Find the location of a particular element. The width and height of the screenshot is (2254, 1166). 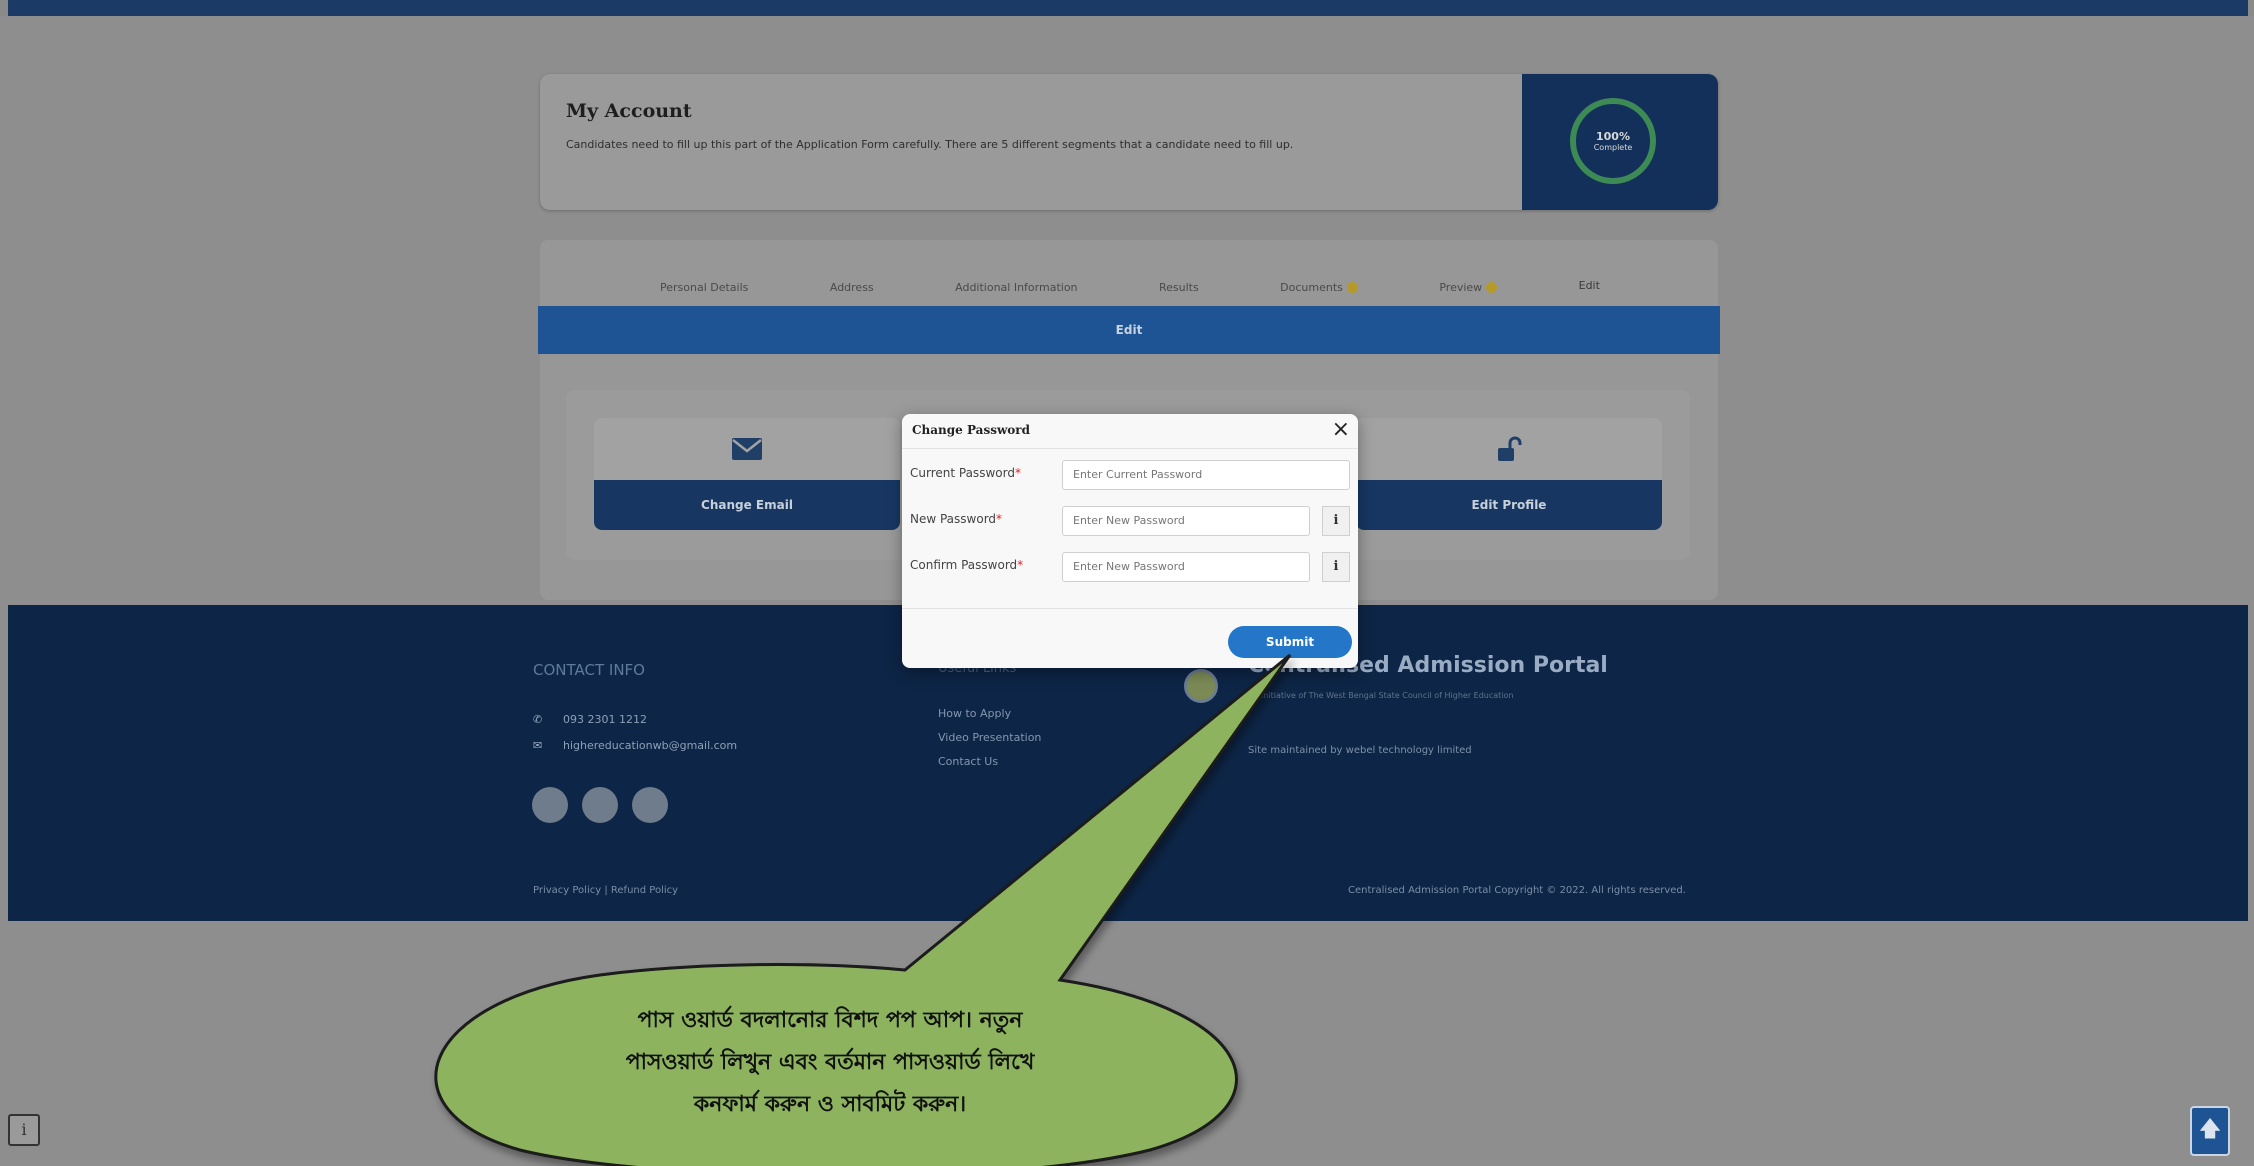

modal-title: Change Password is located at coordinates (971, 430).